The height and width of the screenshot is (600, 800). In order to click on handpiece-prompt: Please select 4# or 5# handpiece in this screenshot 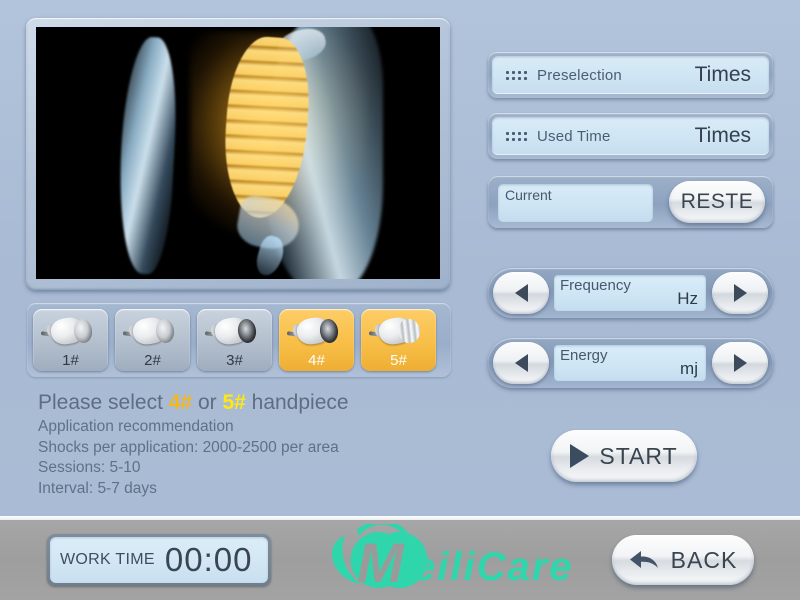, I will do `click(253, 402)`.